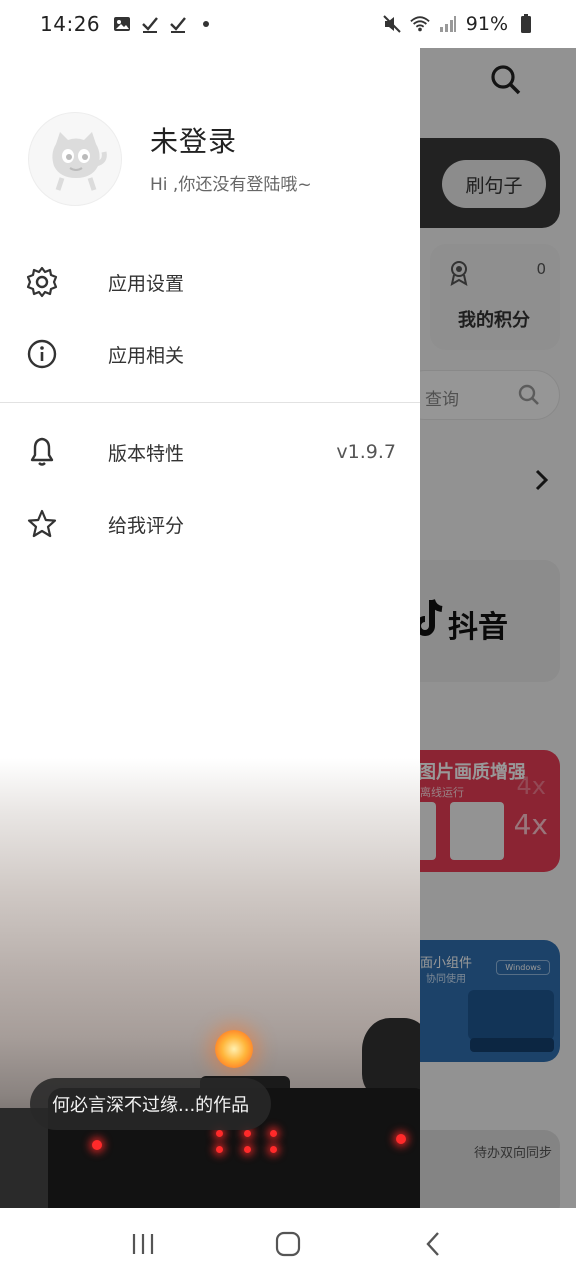  What do you see at coordinates (193, 140) in the screenshot?
I see `user-name: 未登录` at bounding box center [193, 140].